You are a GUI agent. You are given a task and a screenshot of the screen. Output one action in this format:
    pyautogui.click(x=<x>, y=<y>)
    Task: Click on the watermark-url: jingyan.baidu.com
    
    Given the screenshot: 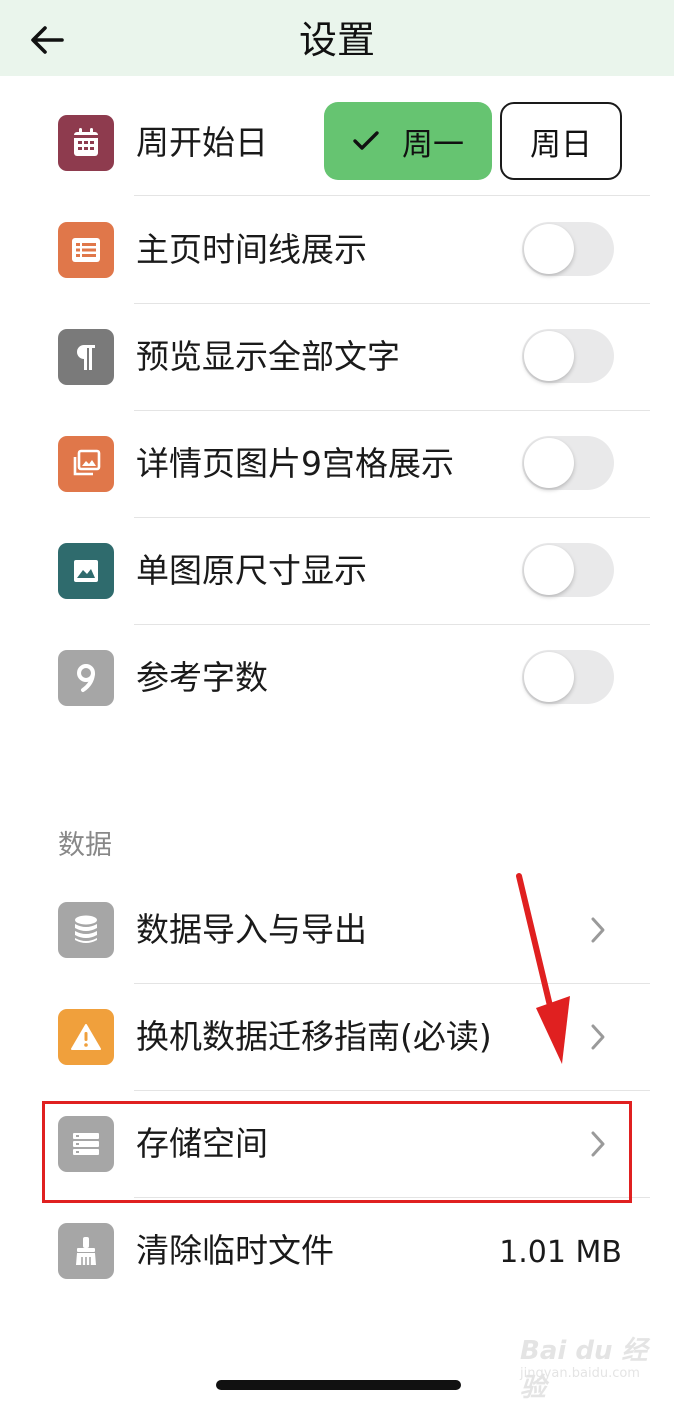 What is the action you would take?
    pyautogui.click(x=580, y=1373)
    